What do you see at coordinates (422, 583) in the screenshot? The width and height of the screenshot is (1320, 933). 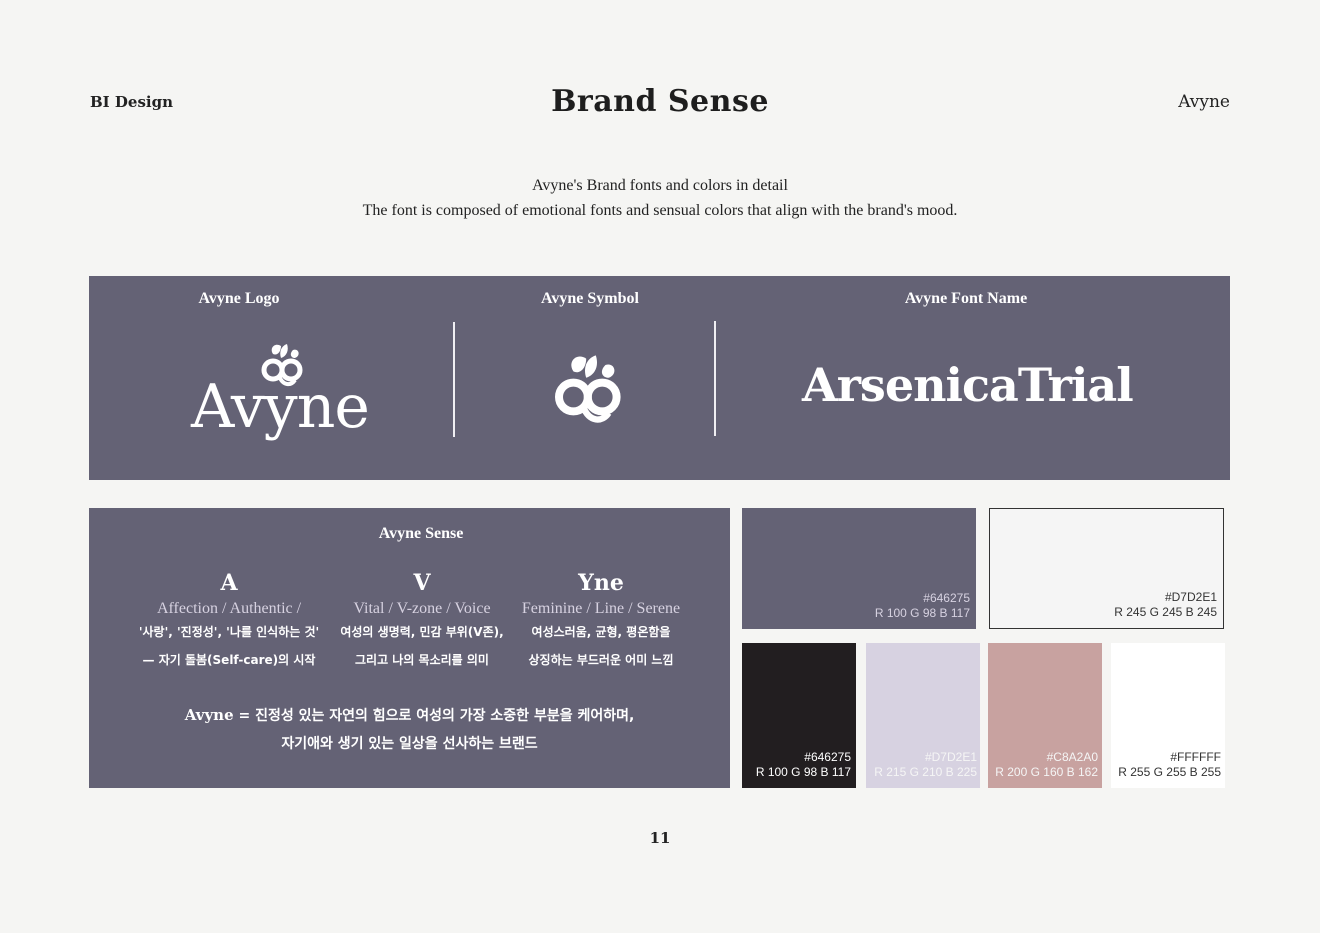 I see `sense-letter: V` at bounding box center [422, 583].